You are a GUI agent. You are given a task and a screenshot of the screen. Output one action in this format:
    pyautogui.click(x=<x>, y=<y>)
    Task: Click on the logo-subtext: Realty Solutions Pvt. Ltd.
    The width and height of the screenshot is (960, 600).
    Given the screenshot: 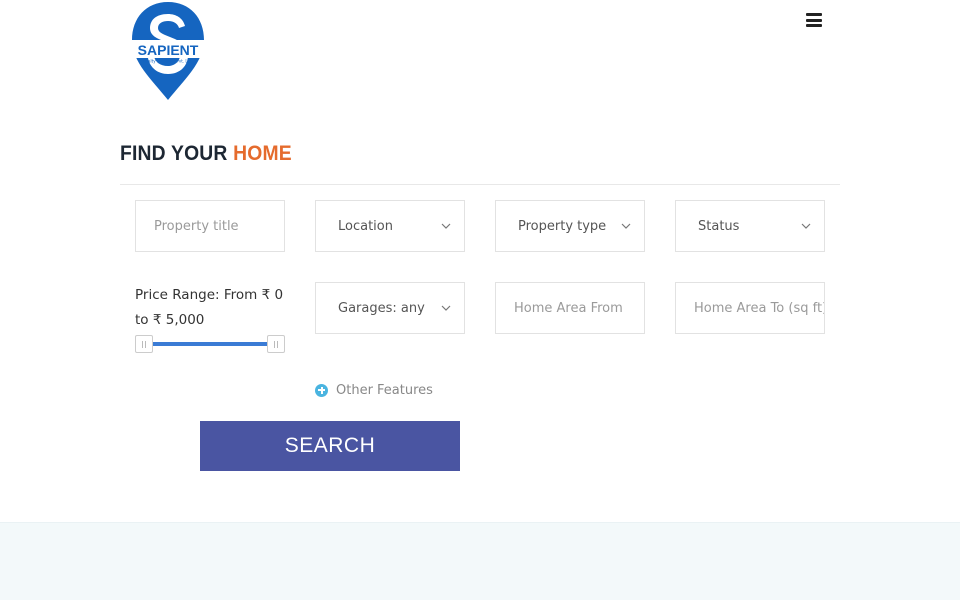 What is the action you would take?
    pyautogui.click(x=168, y=61)
    